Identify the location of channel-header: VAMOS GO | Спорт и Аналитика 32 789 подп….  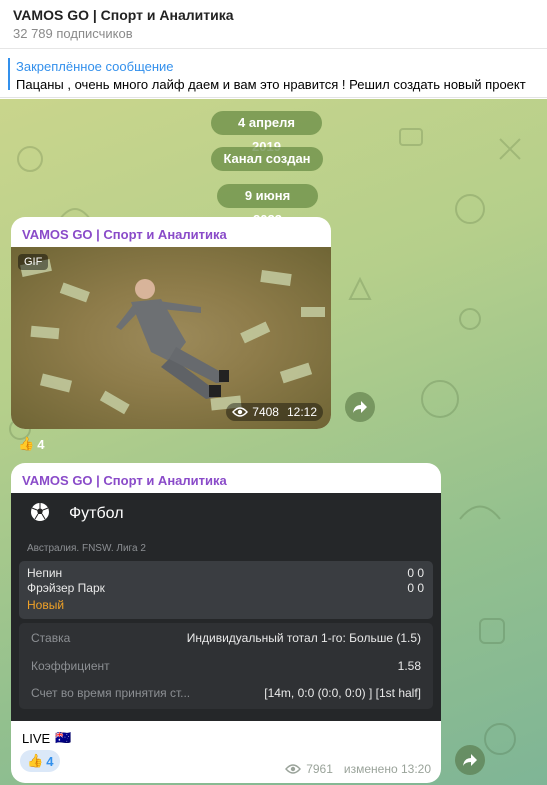
(273, 24).